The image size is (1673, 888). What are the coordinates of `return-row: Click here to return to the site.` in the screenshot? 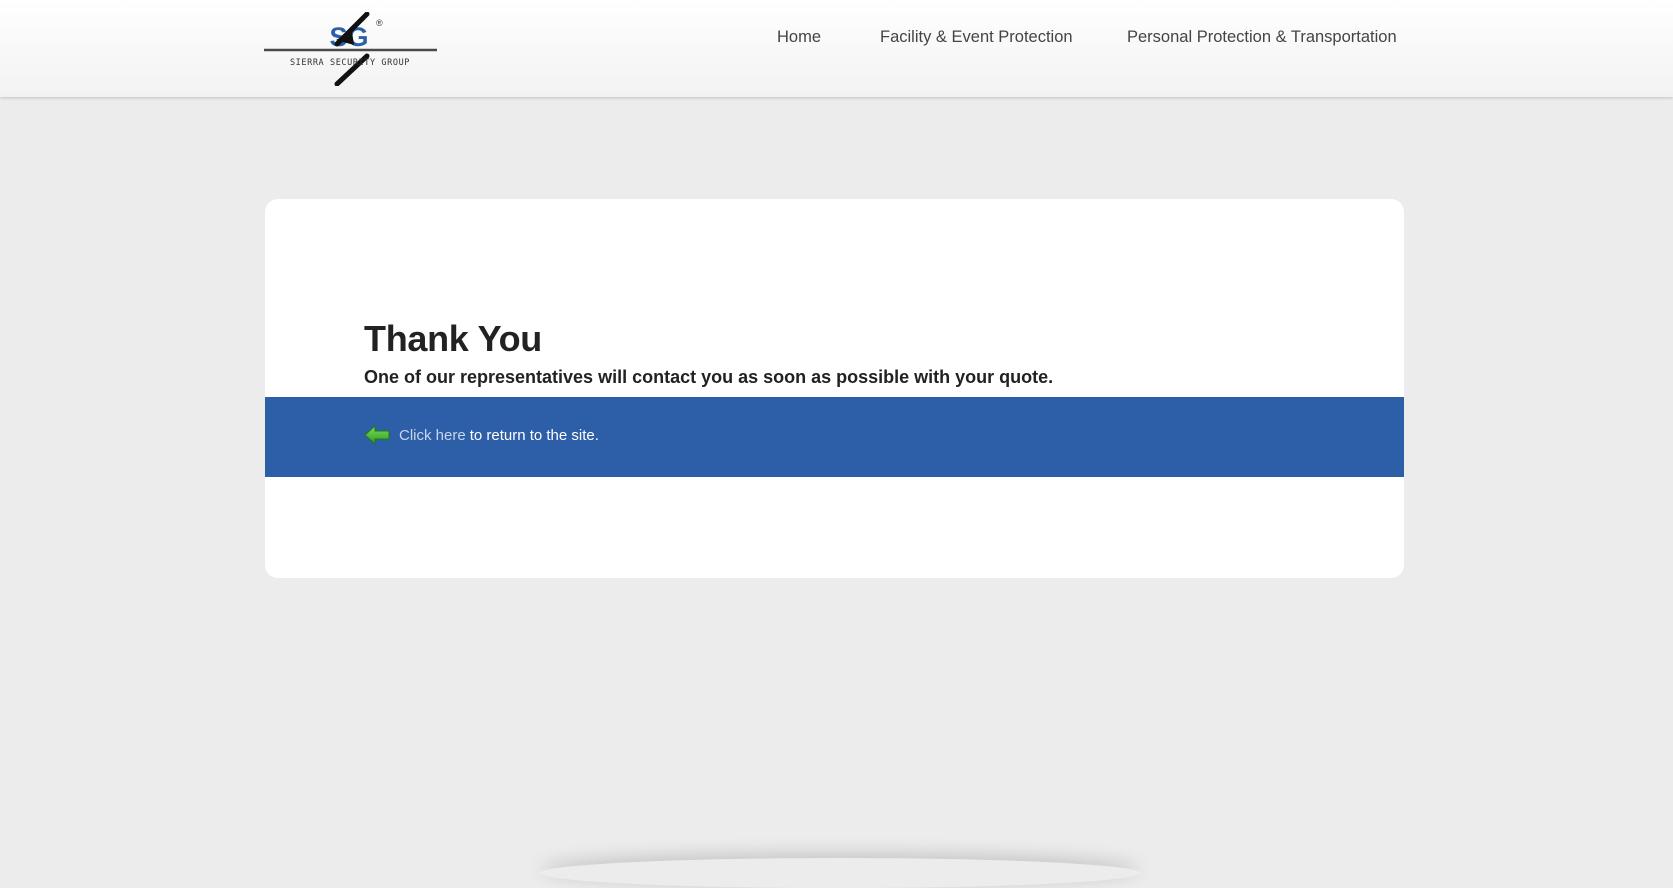 It's located at (481, 435).